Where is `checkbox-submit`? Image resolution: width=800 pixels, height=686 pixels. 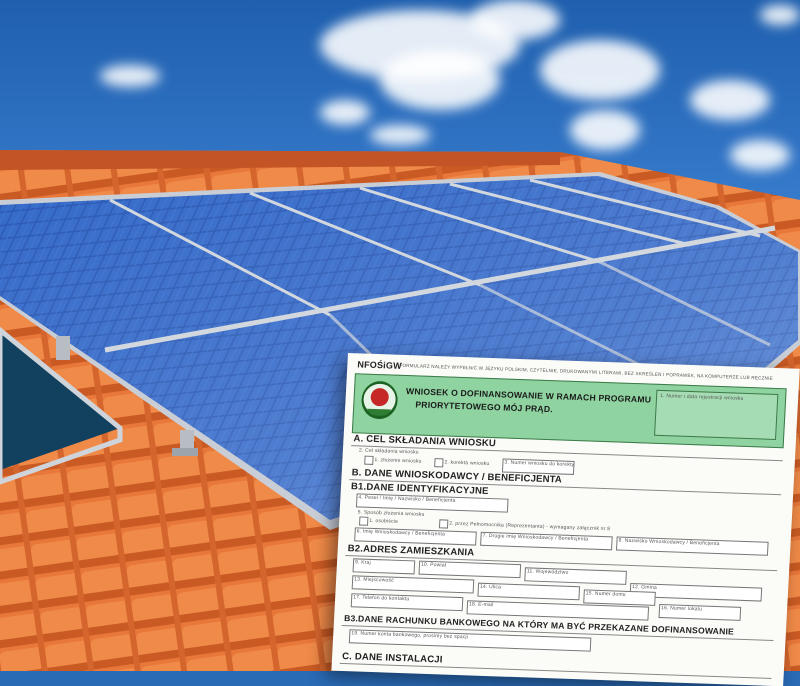
checkbox-submit is located at coordinates (369, 460).